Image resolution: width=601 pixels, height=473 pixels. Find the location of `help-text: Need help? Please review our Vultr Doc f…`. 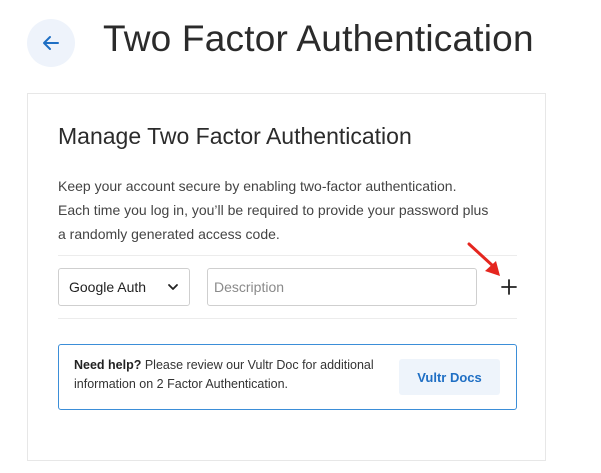

help-text: Need help? Please review our Vultr Doc f… is located at coordinates (234, 375).